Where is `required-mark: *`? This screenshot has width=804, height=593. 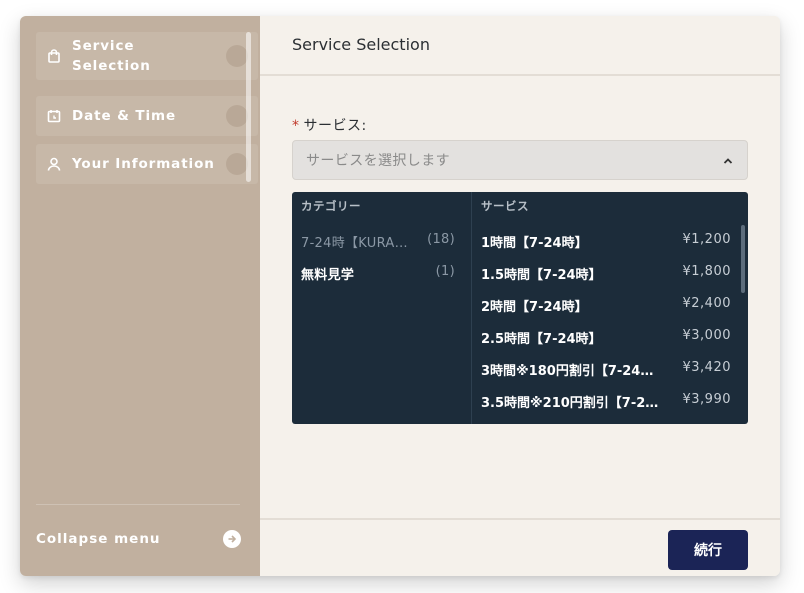
required-mark: * is located at coordinates (296, 126).